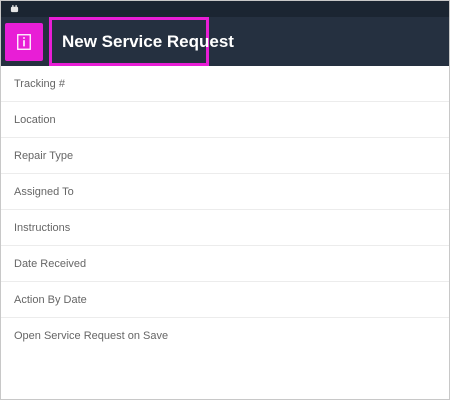 The image size is (450, 400). Describe the element at coordinates (39, 84) in the screenshot. I see `field-label: Tracking #` at that location.